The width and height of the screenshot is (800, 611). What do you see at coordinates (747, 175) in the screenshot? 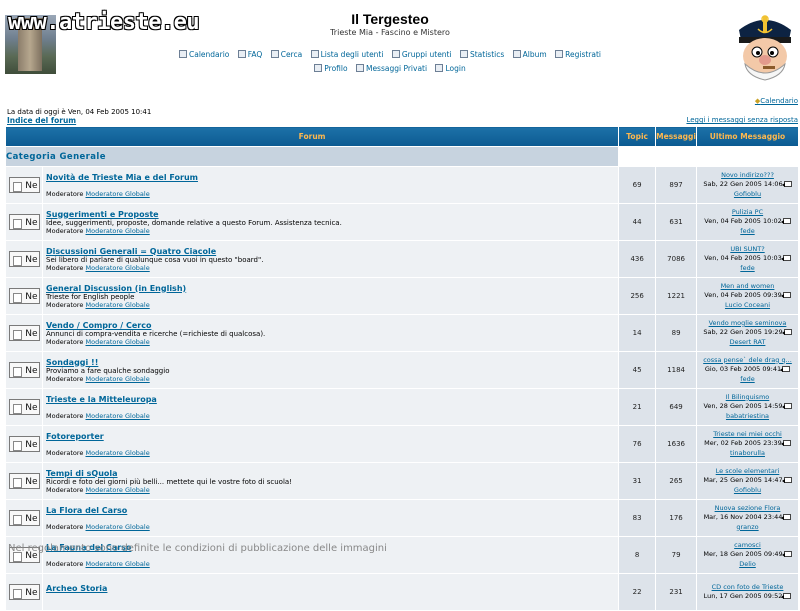
I see `last-post-topic-link: Novo indirizo???` at bounding box center [747, 175].